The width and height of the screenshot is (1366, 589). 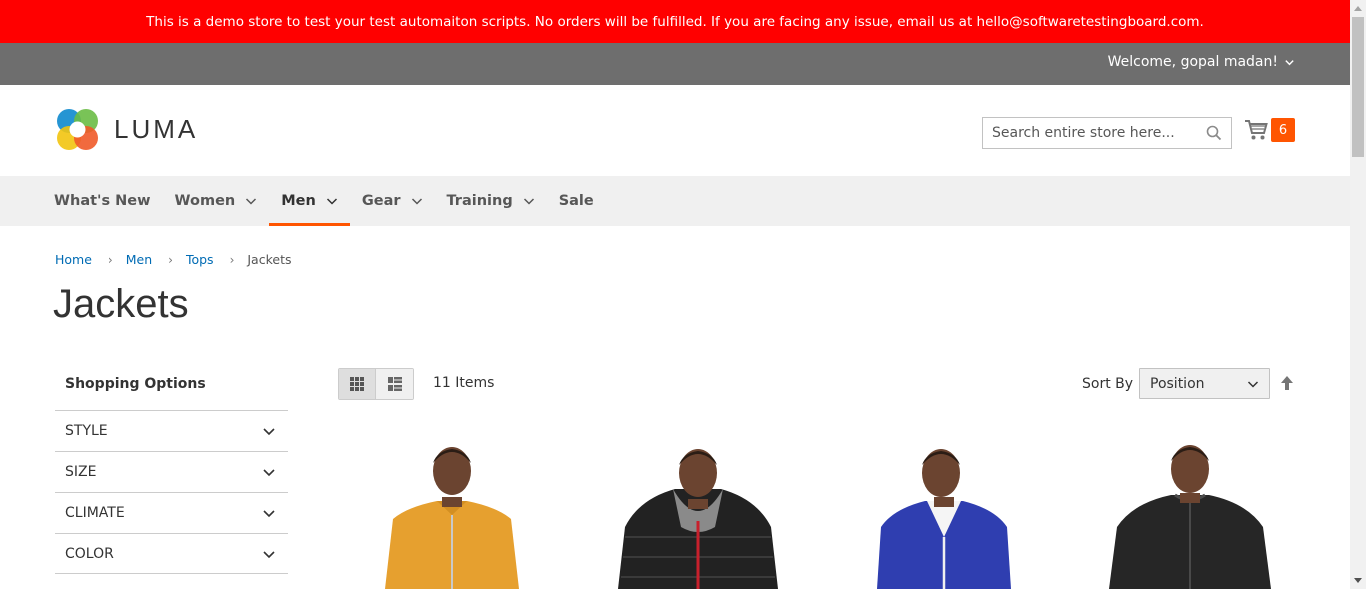 I want to click on nav-item-sale: Sale, so click(x=576, y=201).